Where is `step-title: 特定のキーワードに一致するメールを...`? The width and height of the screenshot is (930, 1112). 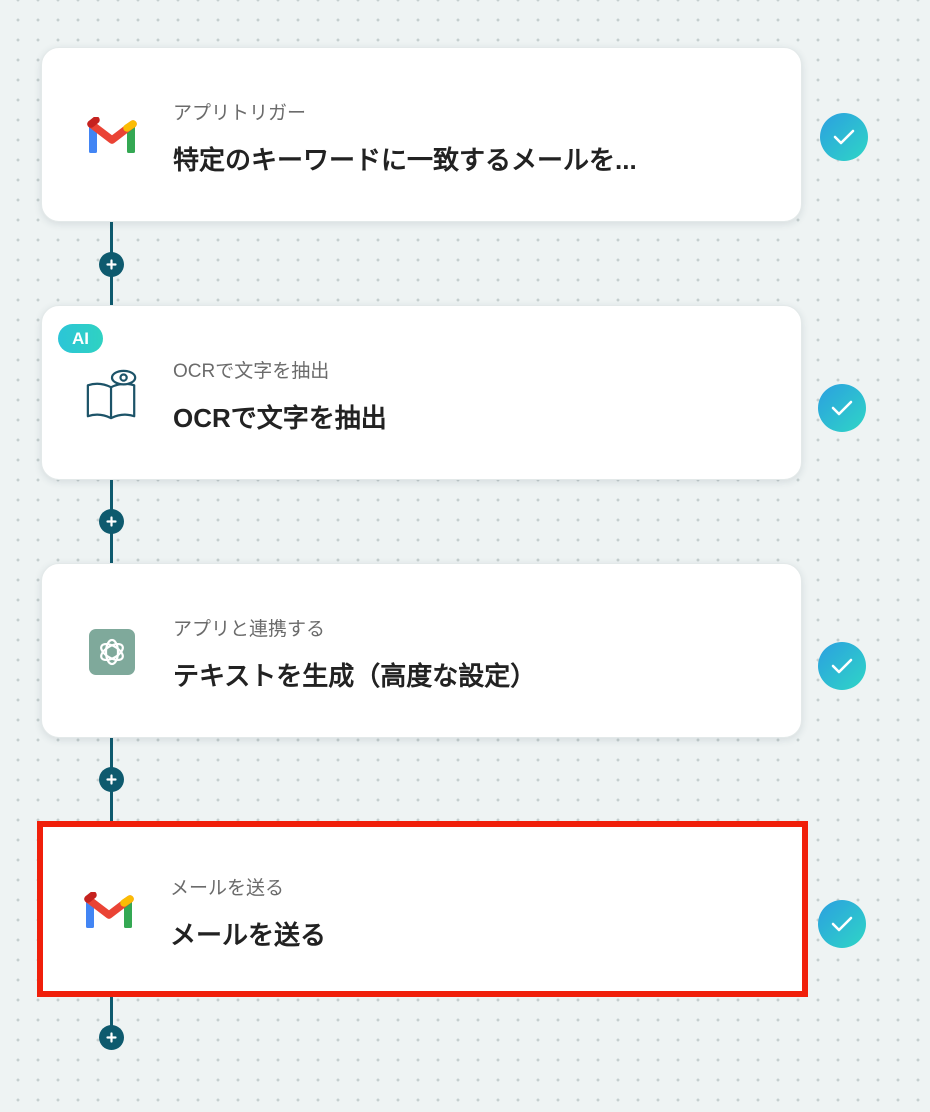 step-title: 特定のキーワードに一致するメールを... is located at coordinates (405, 160).